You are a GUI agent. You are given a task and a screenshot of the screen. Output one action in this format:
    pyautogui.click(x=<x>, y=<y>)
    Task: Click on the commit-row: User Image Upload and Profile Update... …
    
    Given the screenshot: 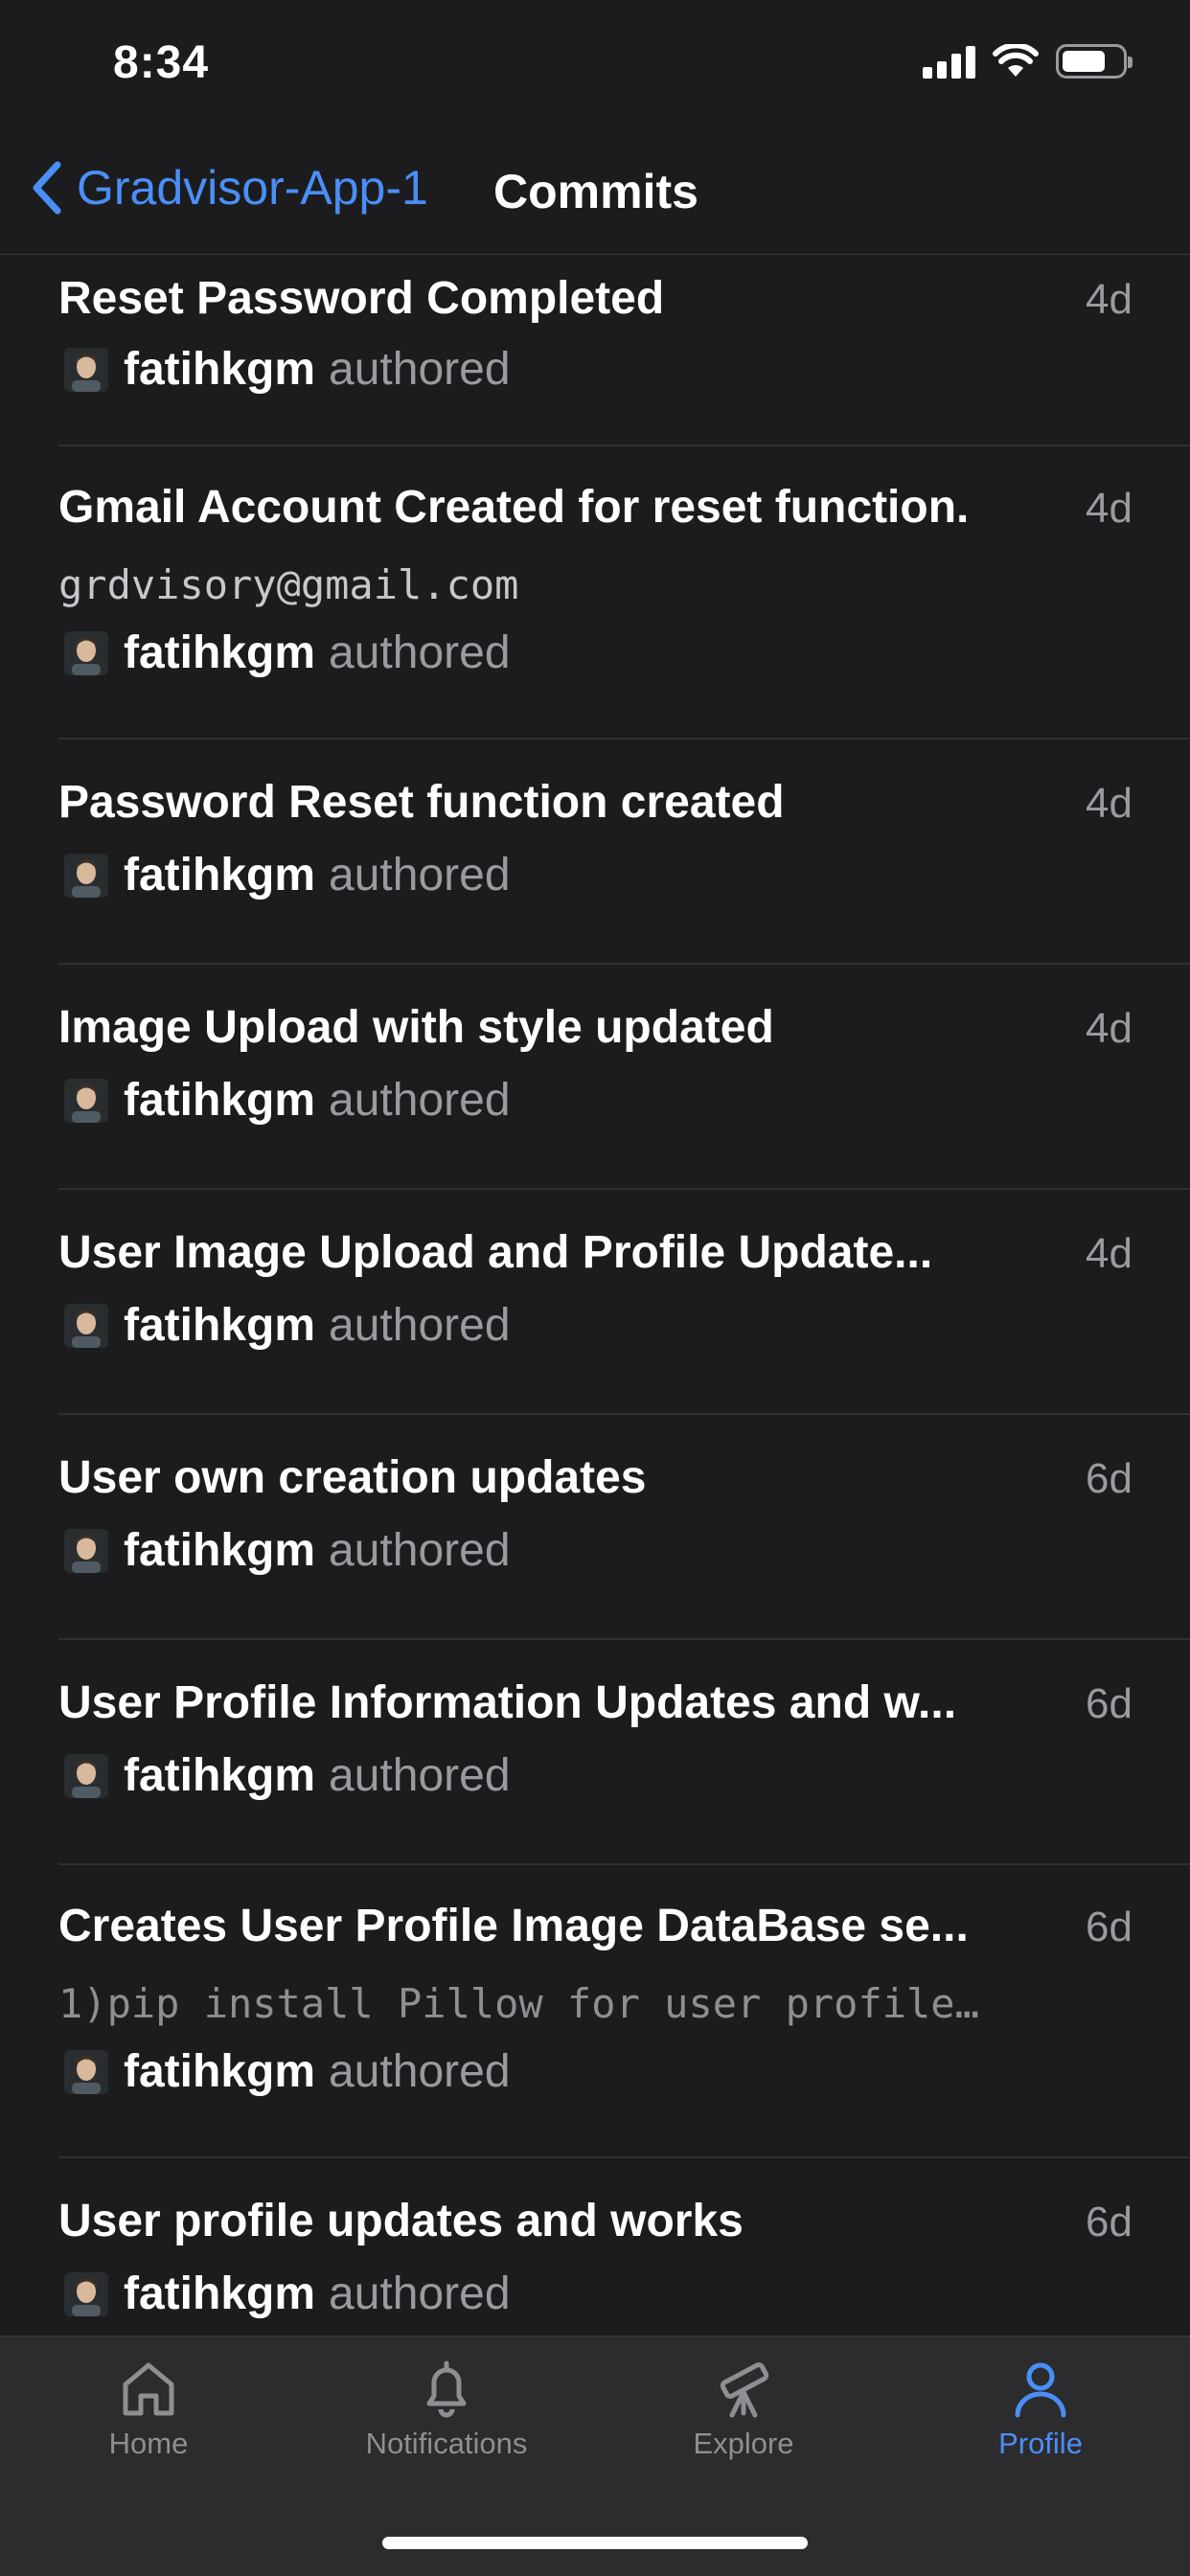 What is the action you would take?
    pyautogui.click(x=624, y=1302)
    